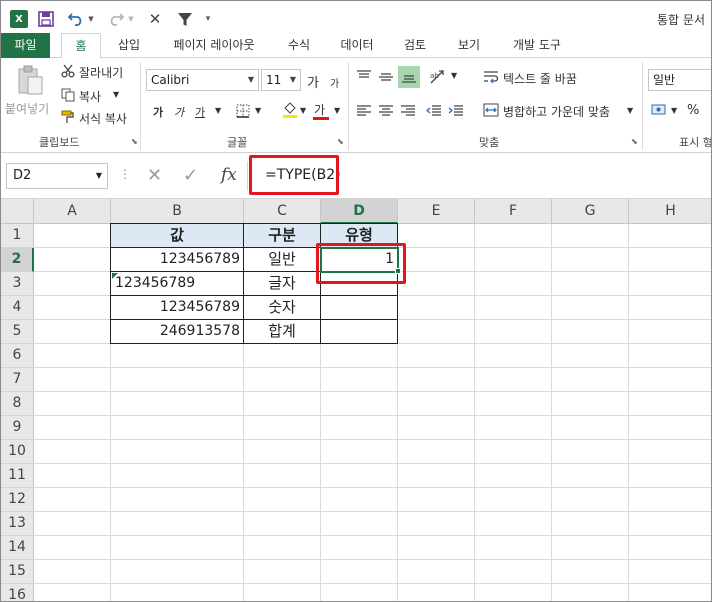  Describe the element at coordinates (386, 111) in the screenshot. I see `align-center-icon` at that location.